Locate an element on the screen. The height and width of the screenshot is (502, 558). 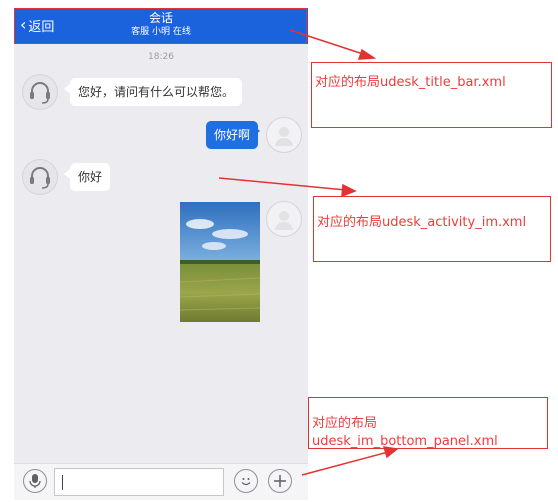
annotation-activity-im: 对应的布局udesk_activity_im.xml is located at coordinates (432, 229).